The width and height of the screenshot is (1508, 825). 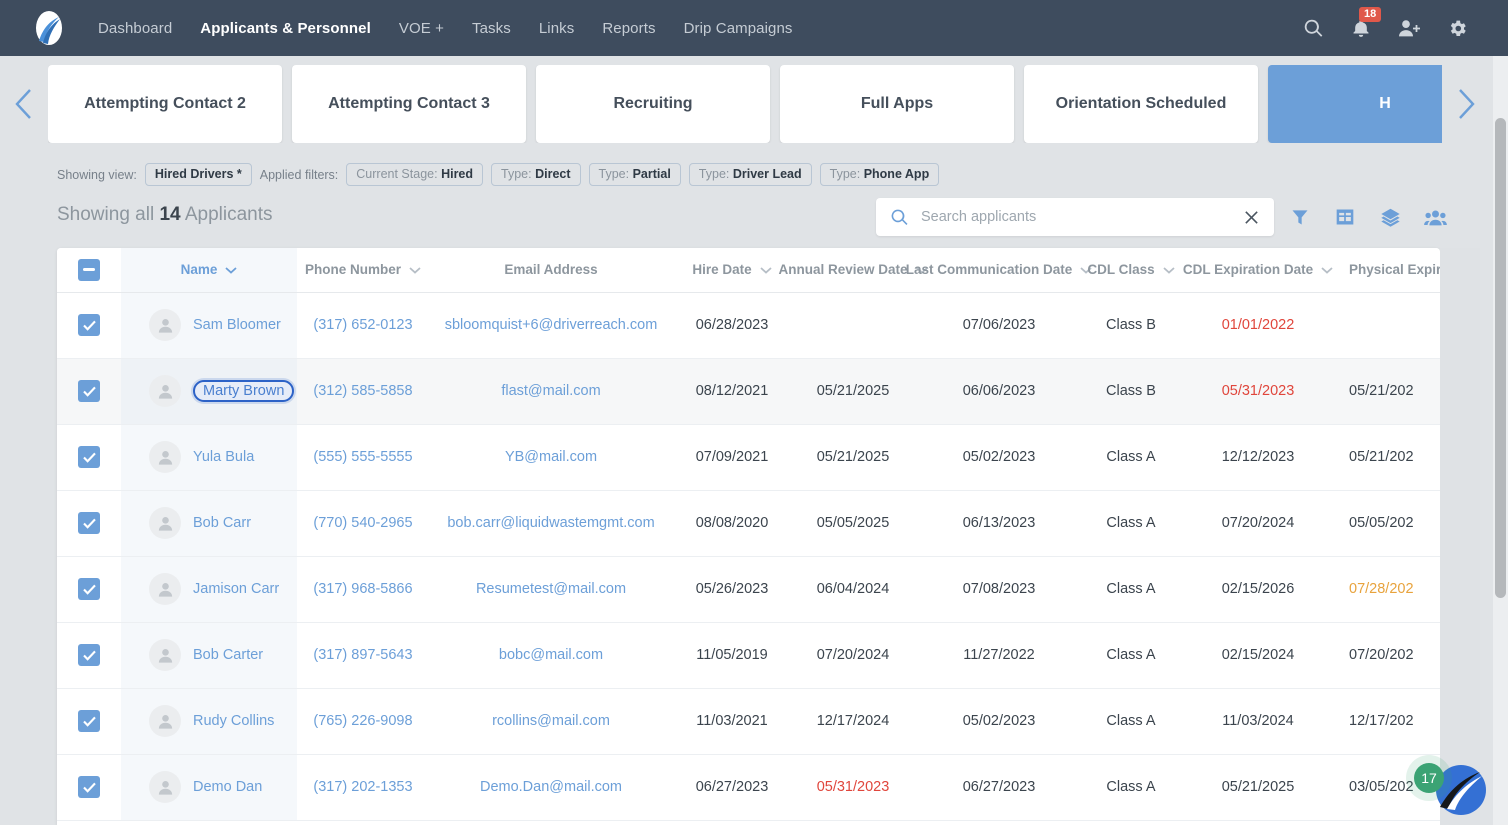 I want to click on column-header-last-communication-date: Last Communication Date, so click(x=999, y=270).